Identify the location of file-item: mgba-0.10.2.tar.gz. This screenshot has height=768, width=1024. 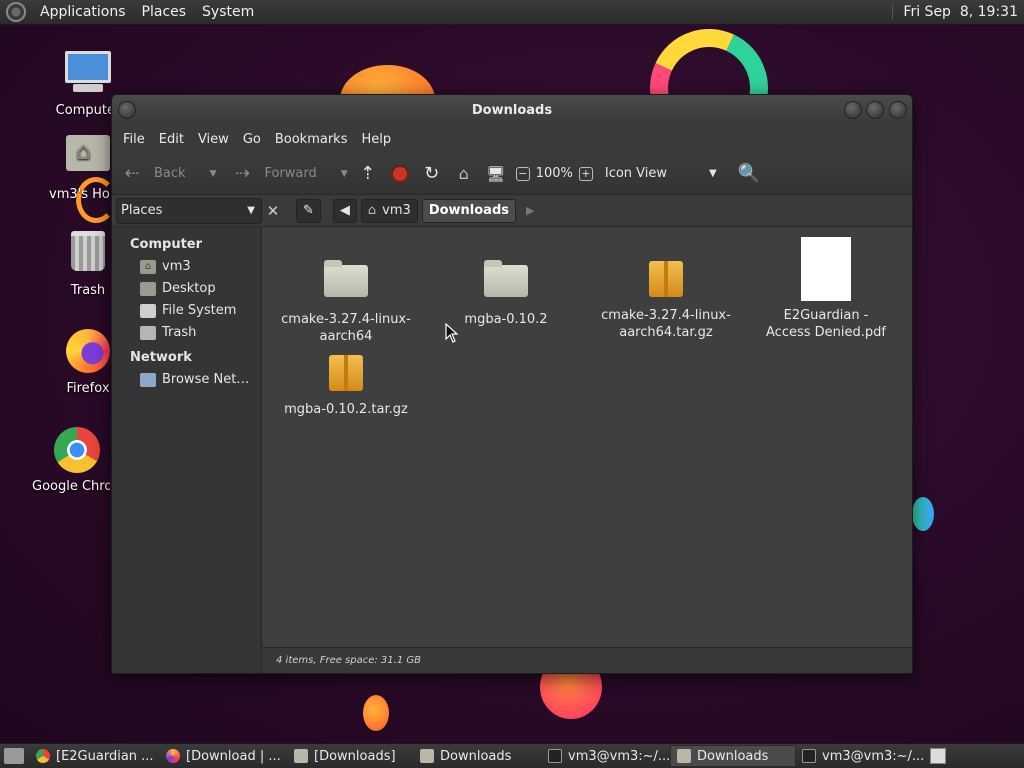
(346, 384).